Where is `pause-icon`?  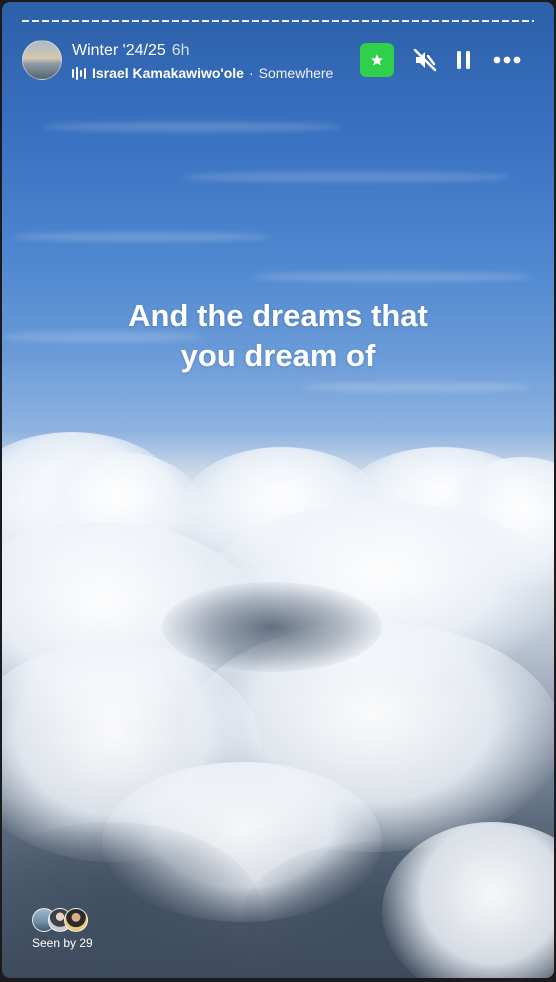 pause-icon is located at coordinates (463, 60).